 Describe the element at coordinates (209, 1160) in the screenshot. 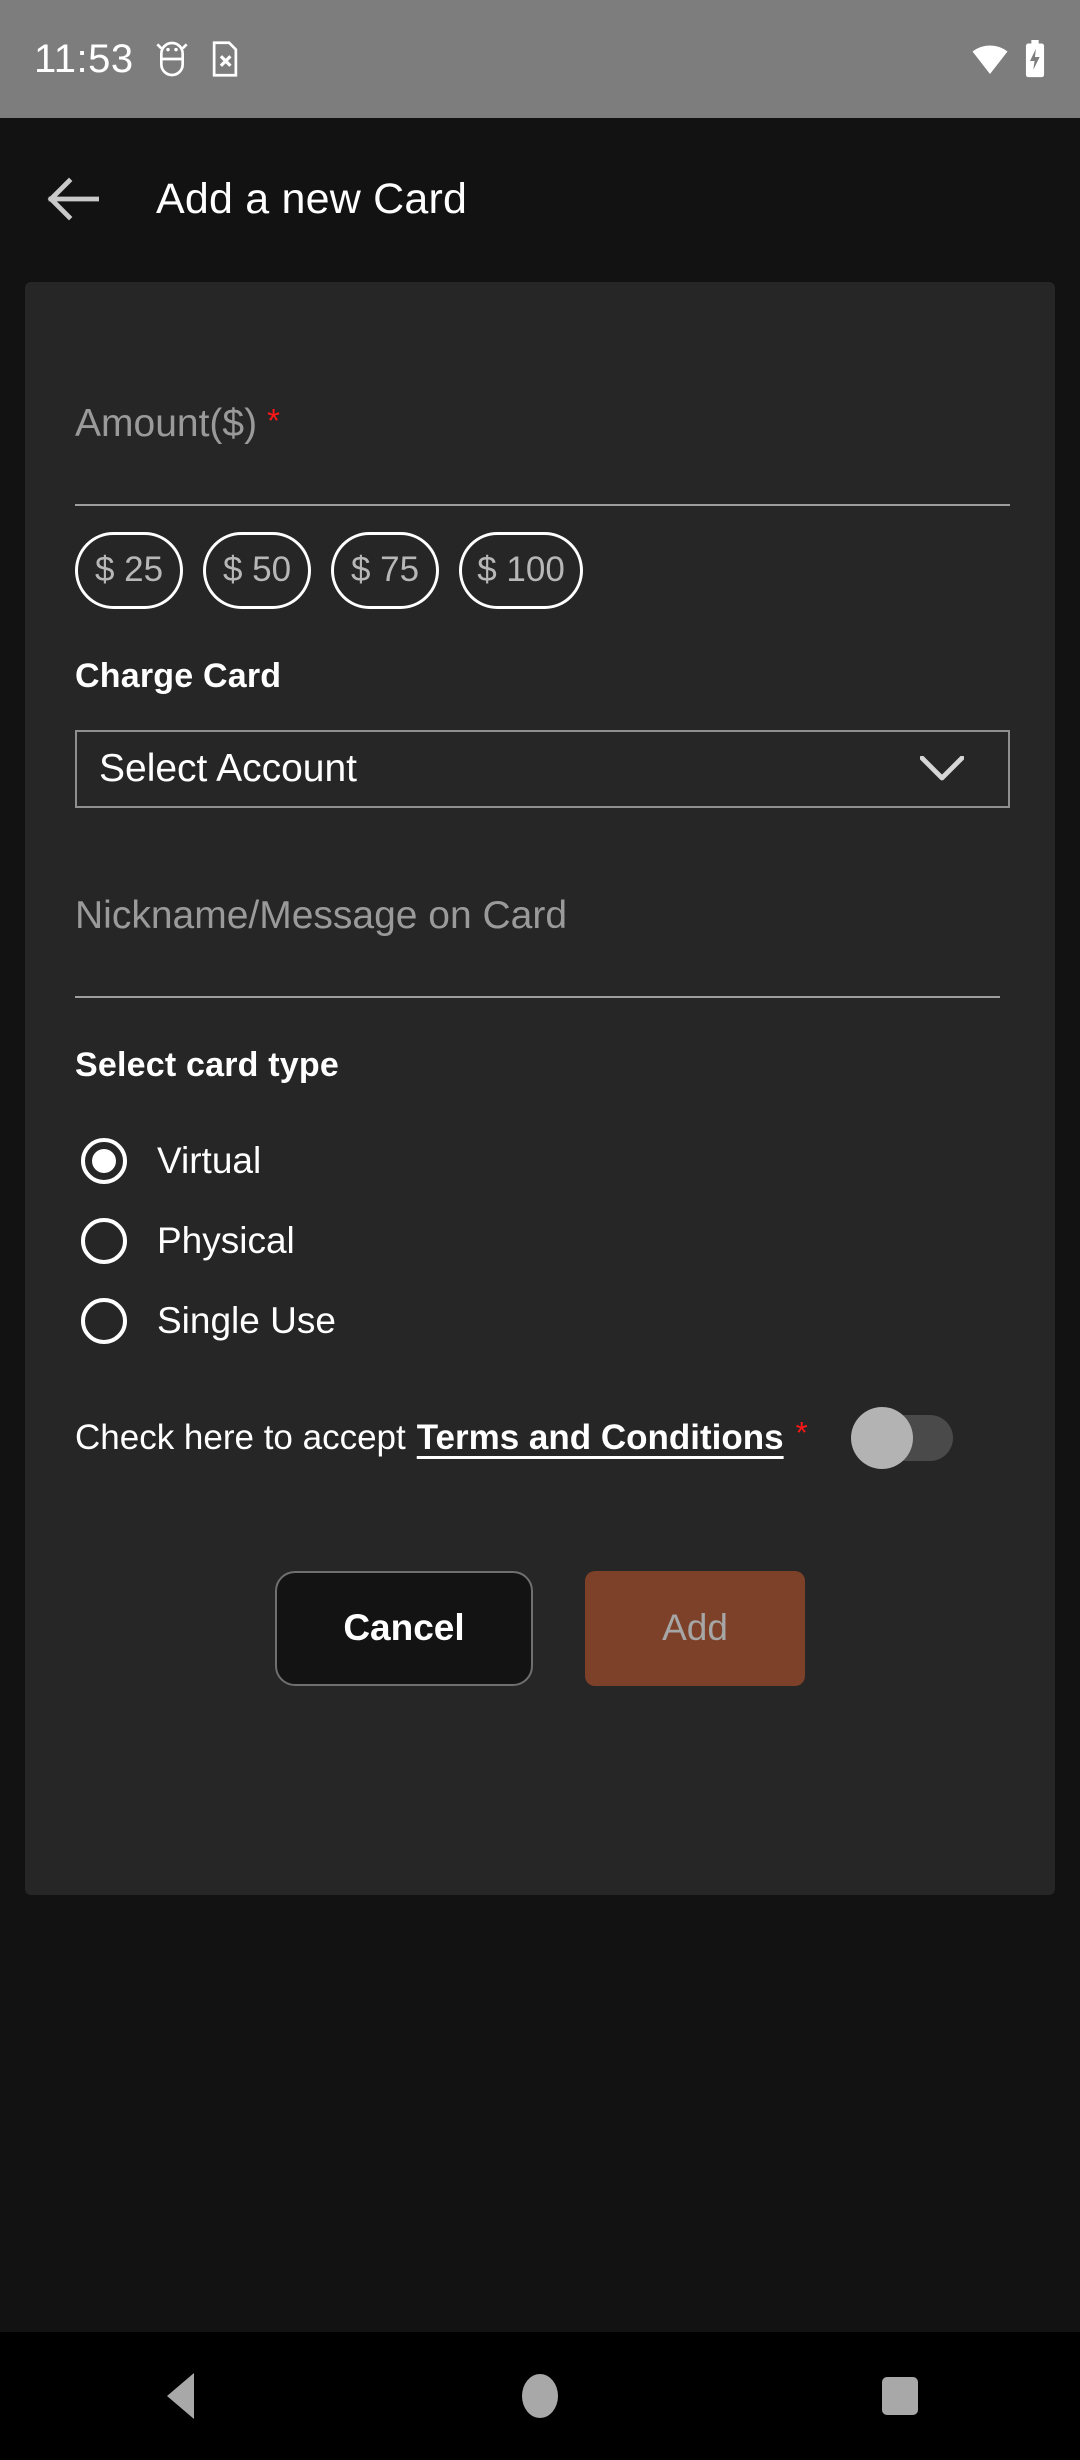

I see `radio-label-virtual: Virtual` at that location.